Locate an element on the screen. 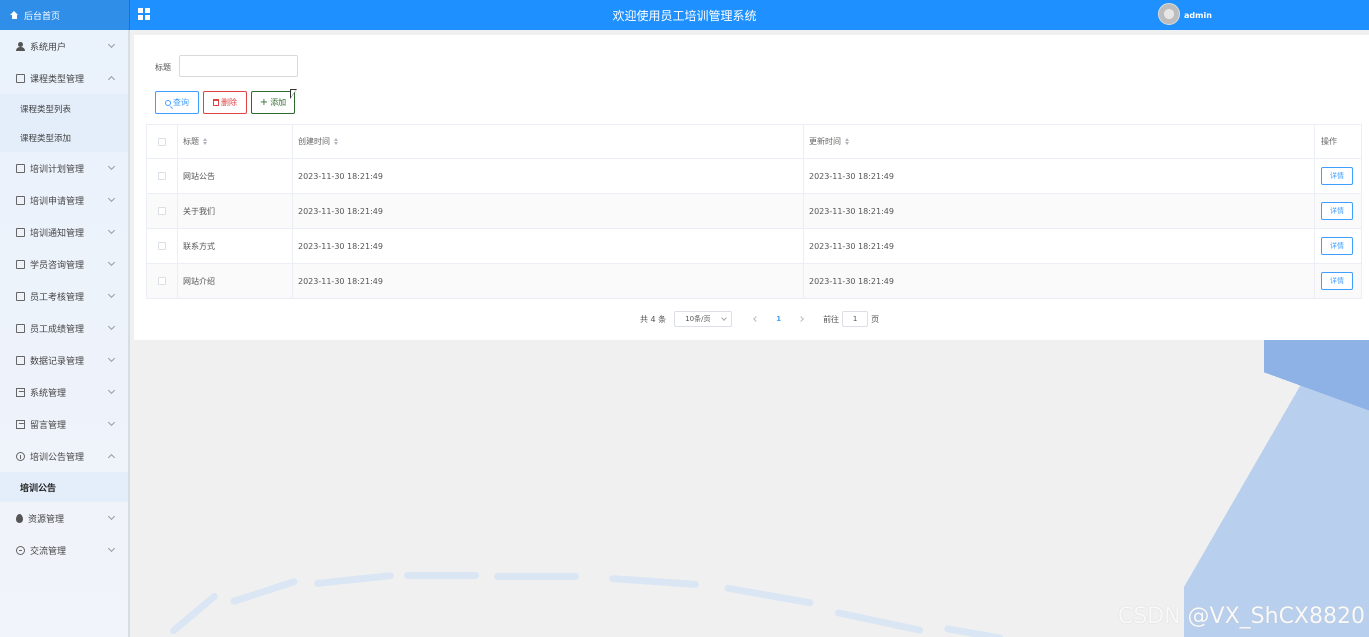 This screenshot has width=1369, height=637. column-header-updated: 更新时间 is located at coordinates (1059, 141).